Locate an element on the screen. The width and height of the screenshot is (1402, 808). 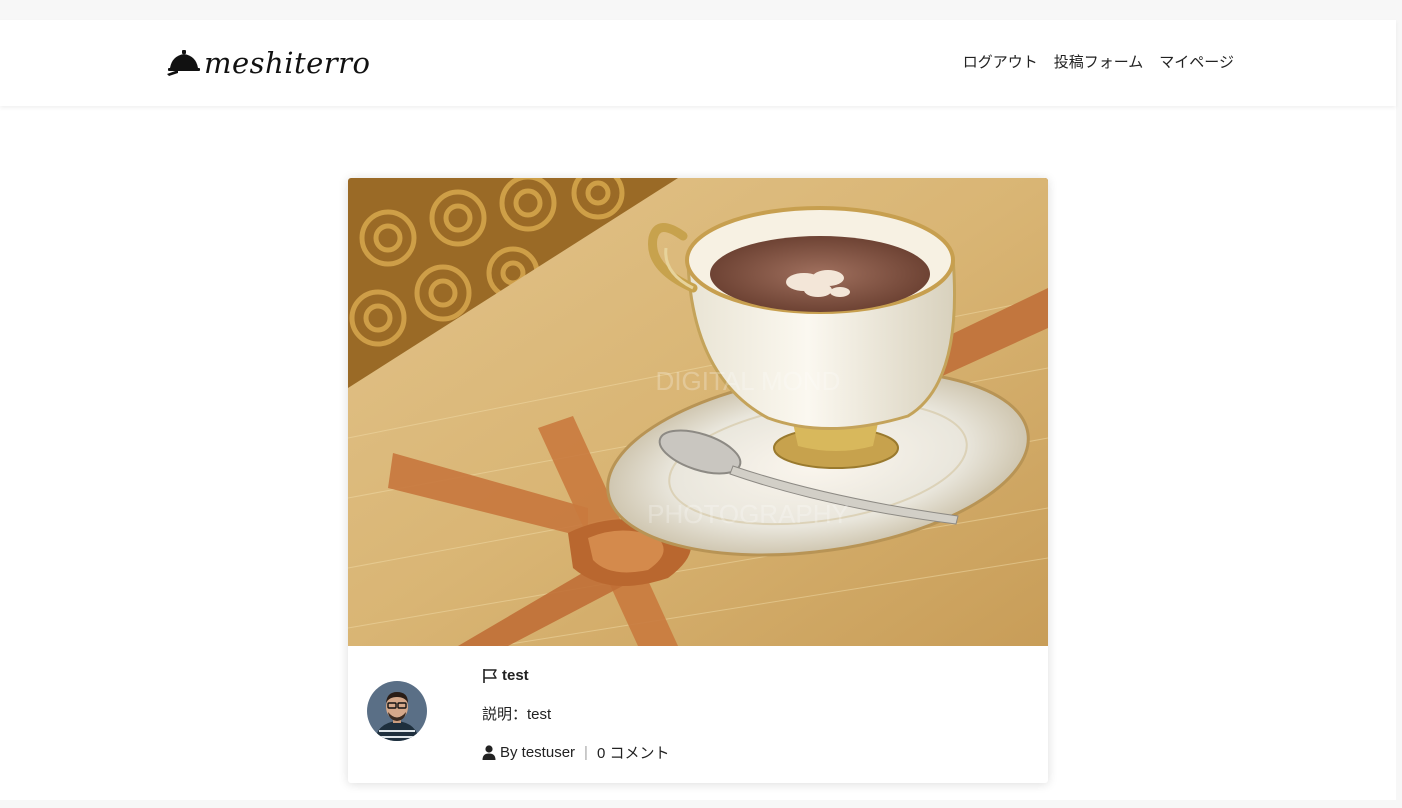
post-description: 説明：test is located at coordinates (517, 714).